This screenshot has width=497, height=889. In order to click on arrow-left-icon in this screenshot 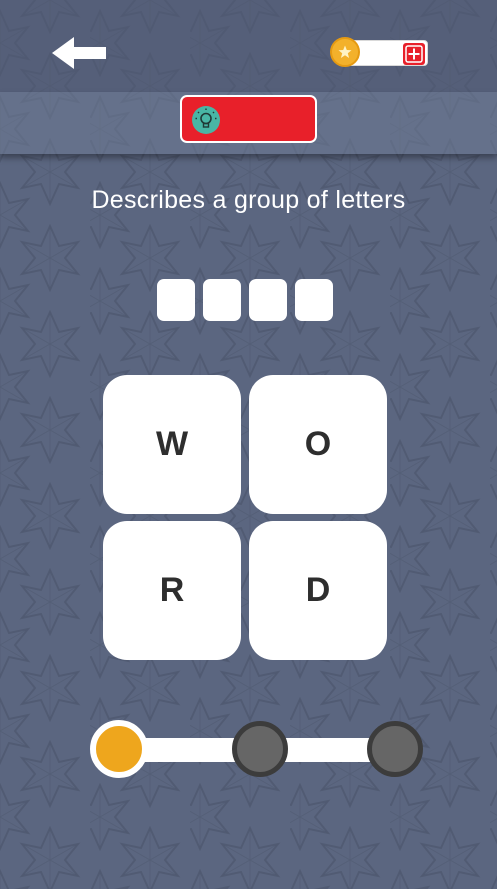, I will do `click(79, 53)`.